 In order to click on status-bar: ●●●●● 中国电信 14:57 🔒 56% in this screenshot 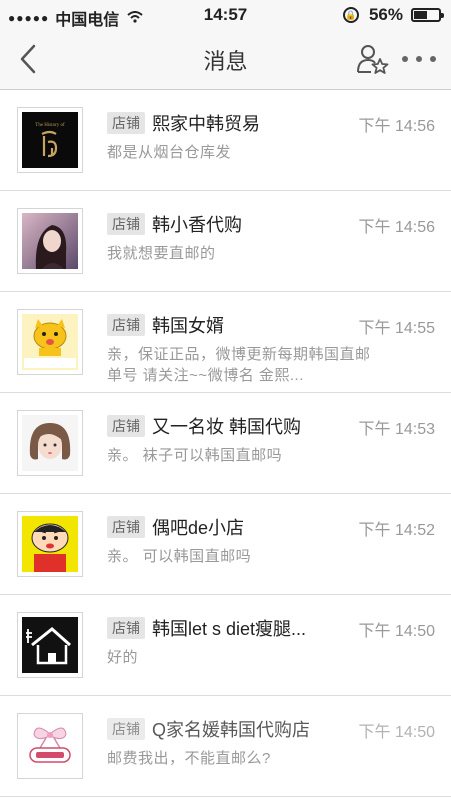, I will do `click(225, 15)`.